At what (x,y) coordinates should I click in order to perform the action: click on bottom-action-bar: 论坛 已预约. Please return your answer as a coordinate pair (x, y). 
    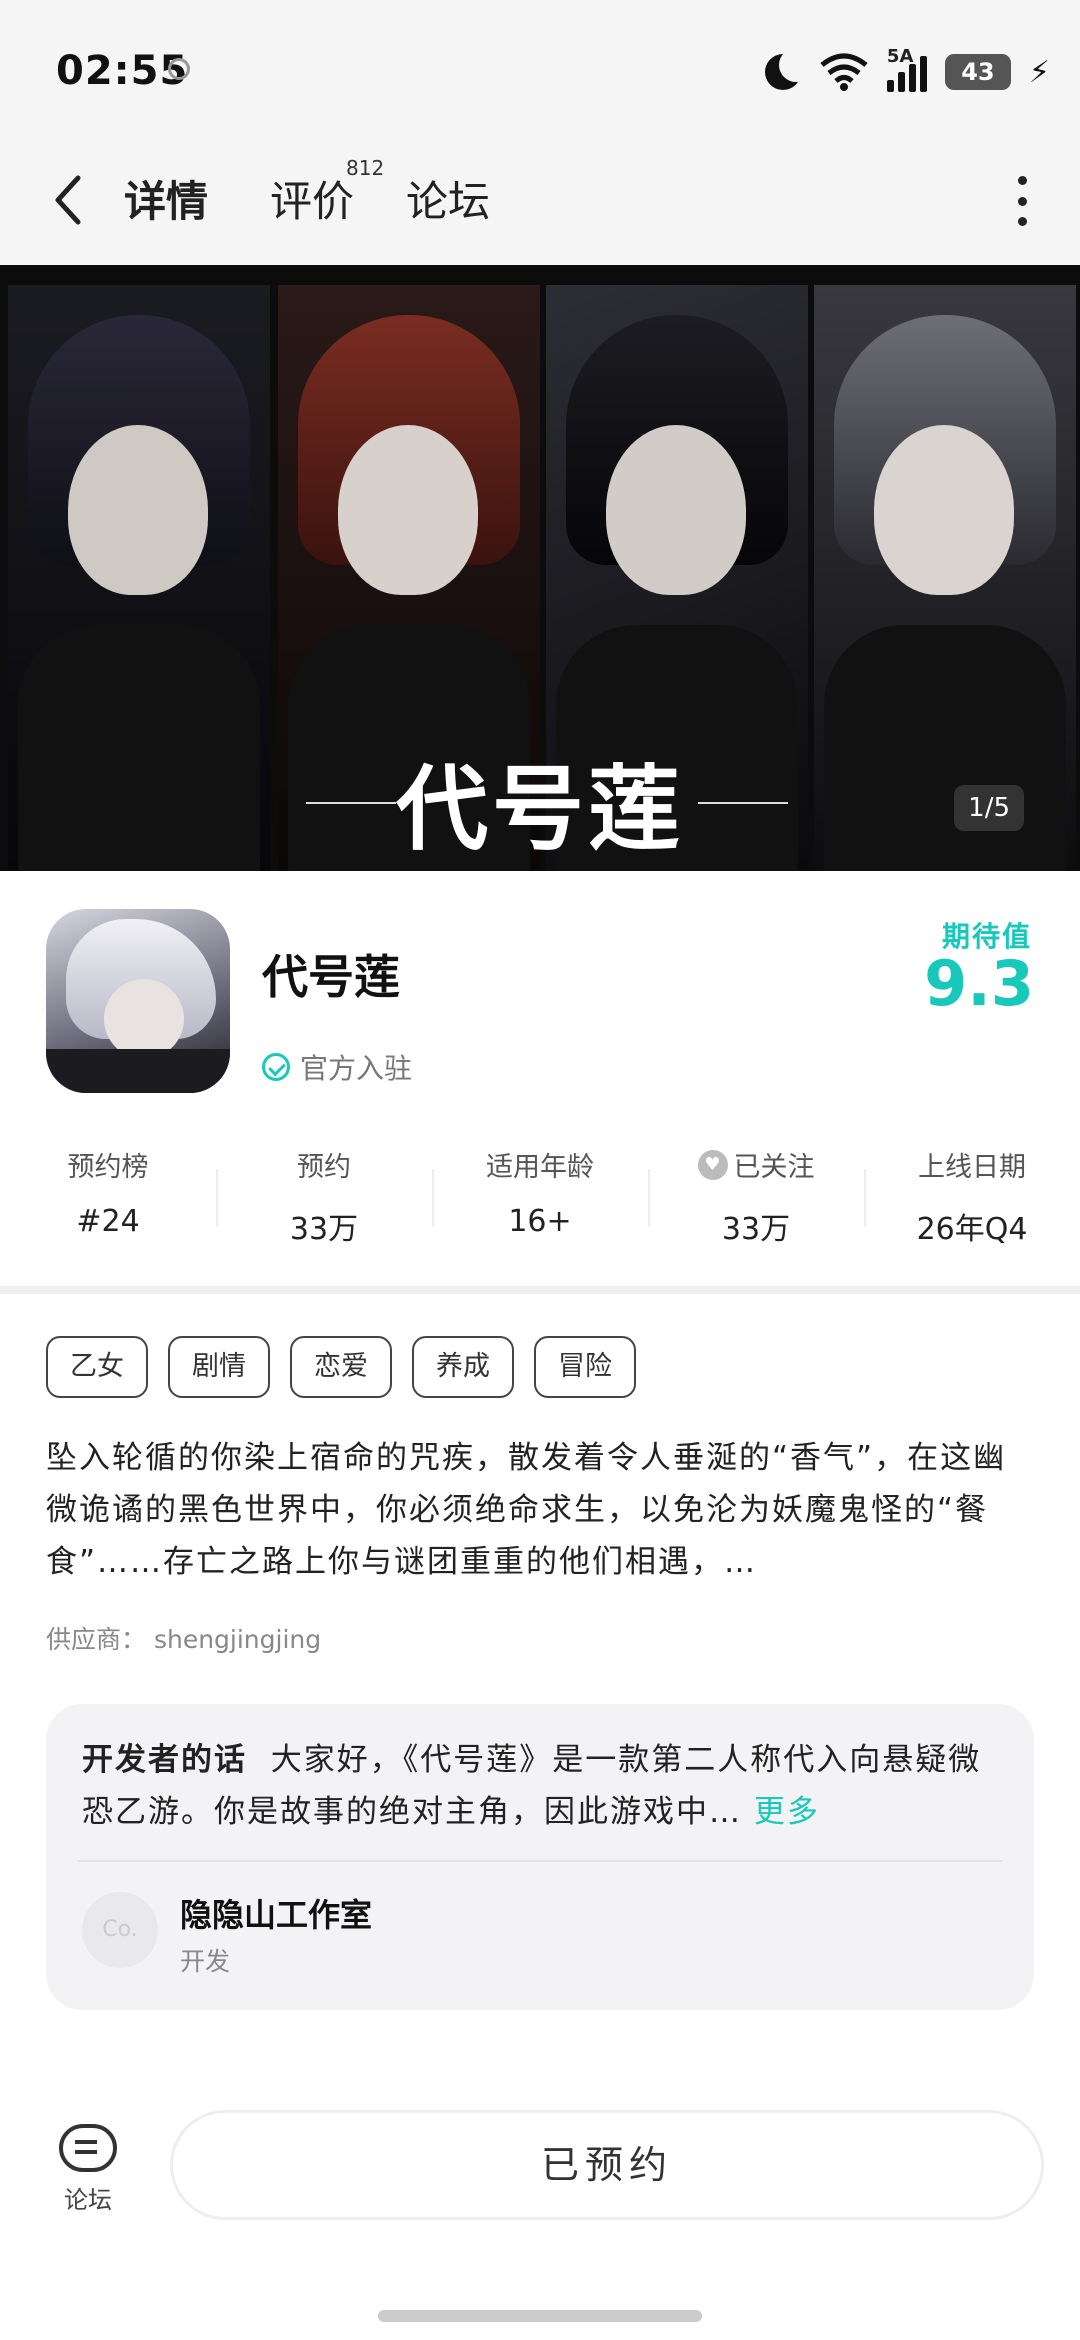
    Looking at the image, I should click on (540, 2202).